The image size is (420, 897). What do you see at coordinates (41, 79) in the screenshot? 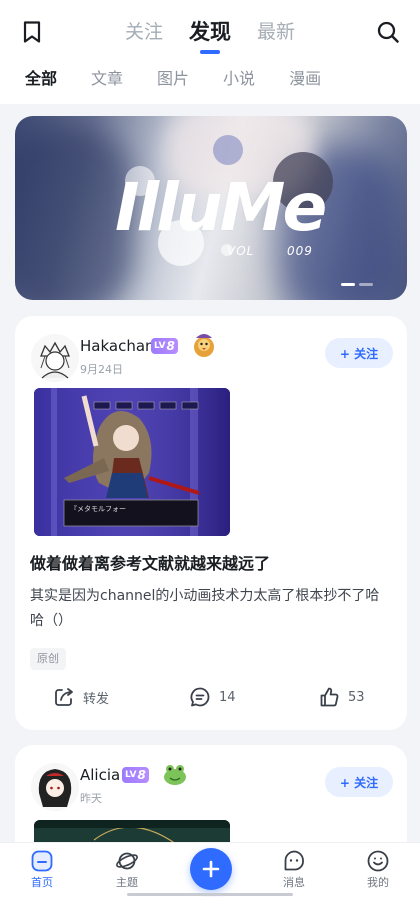
I see `category-all: 全部` at bounding box center [41, 79].